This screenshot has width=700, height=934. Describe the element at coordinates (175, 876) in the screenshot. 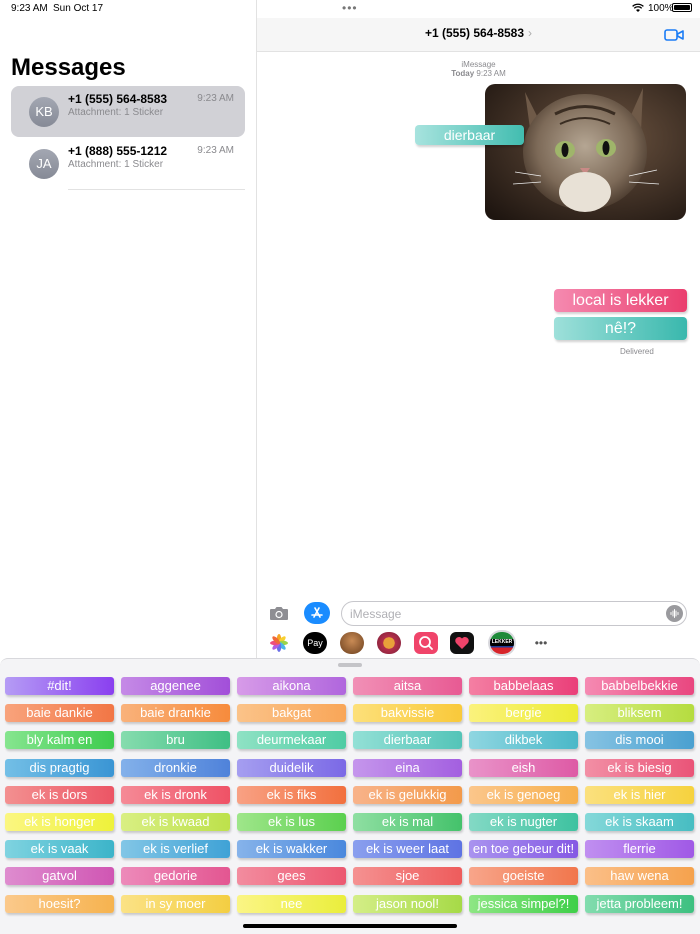

I see `sticker-tile: gedorie` at that location.